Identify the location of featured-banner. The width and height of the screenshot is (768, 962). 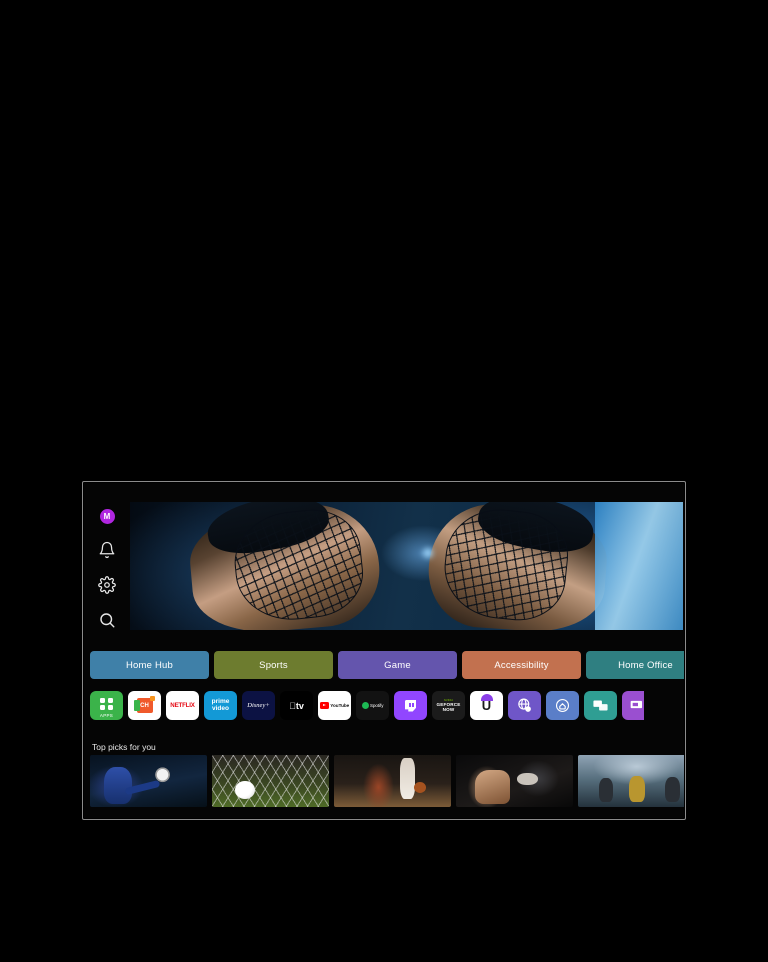
(406, 566).